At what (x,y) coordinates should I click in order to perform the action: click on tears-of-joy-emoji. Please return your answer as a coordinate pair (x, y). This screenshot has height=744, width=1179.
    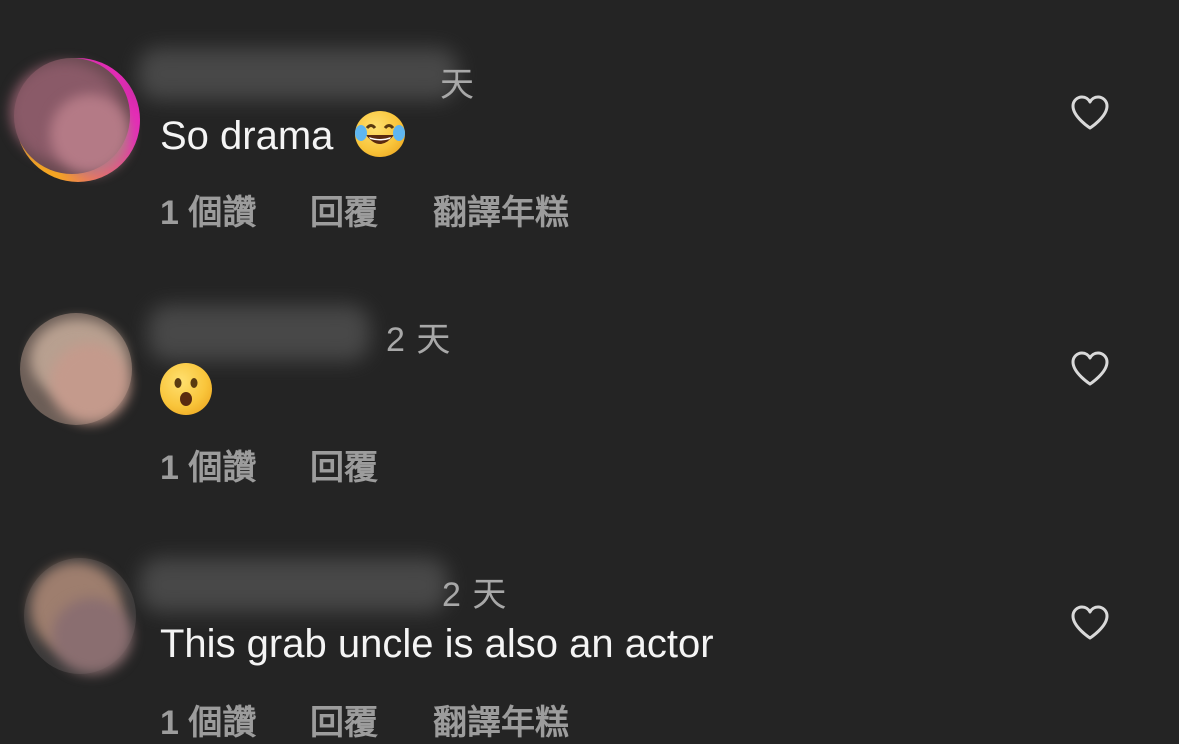
    Looking at the image, I should click on (379, 134).